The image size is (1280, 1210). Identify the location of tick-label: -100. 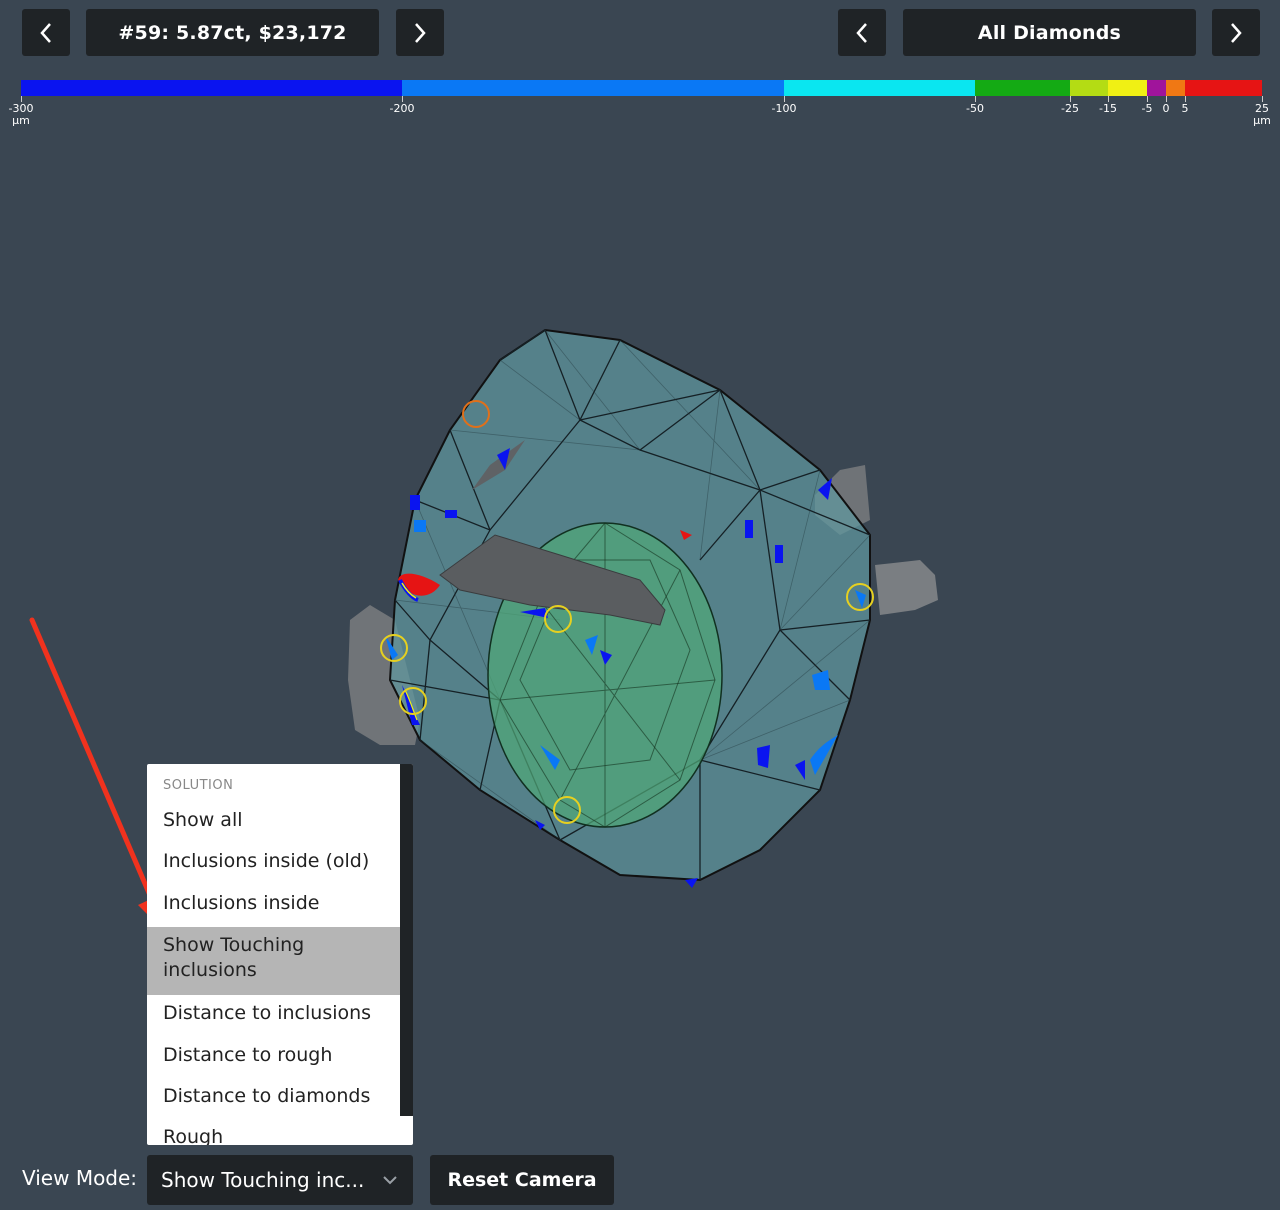
(784, 108).